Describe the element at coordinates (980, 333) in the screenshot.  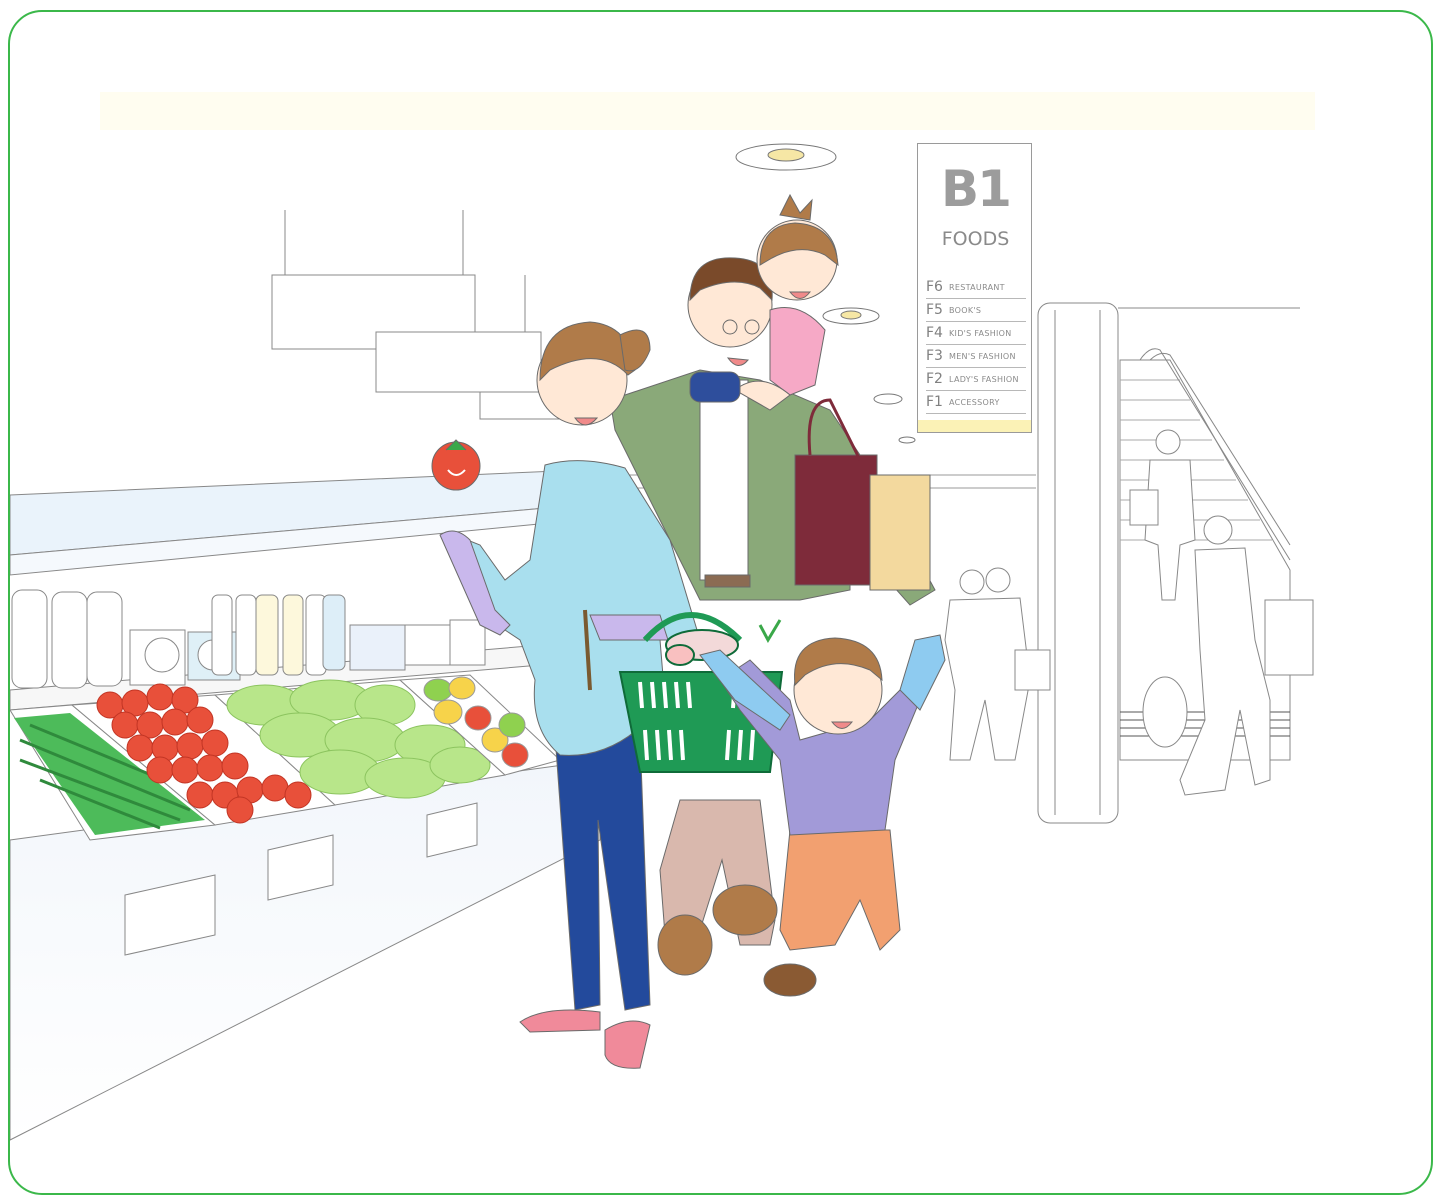
I see `floor-name: KID'S FASHION` at that location.